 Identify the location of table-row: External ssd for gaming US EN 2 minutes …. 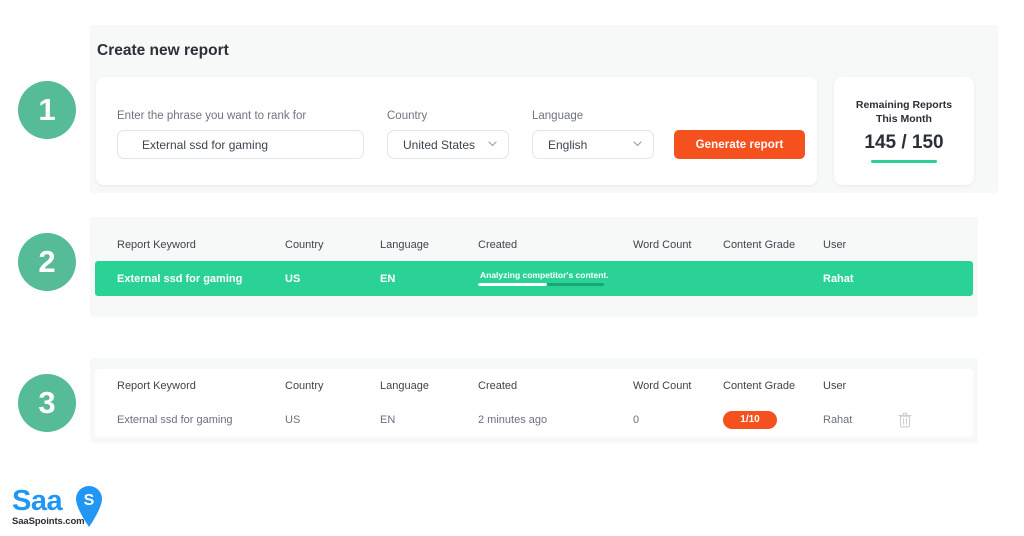
(534, 419).